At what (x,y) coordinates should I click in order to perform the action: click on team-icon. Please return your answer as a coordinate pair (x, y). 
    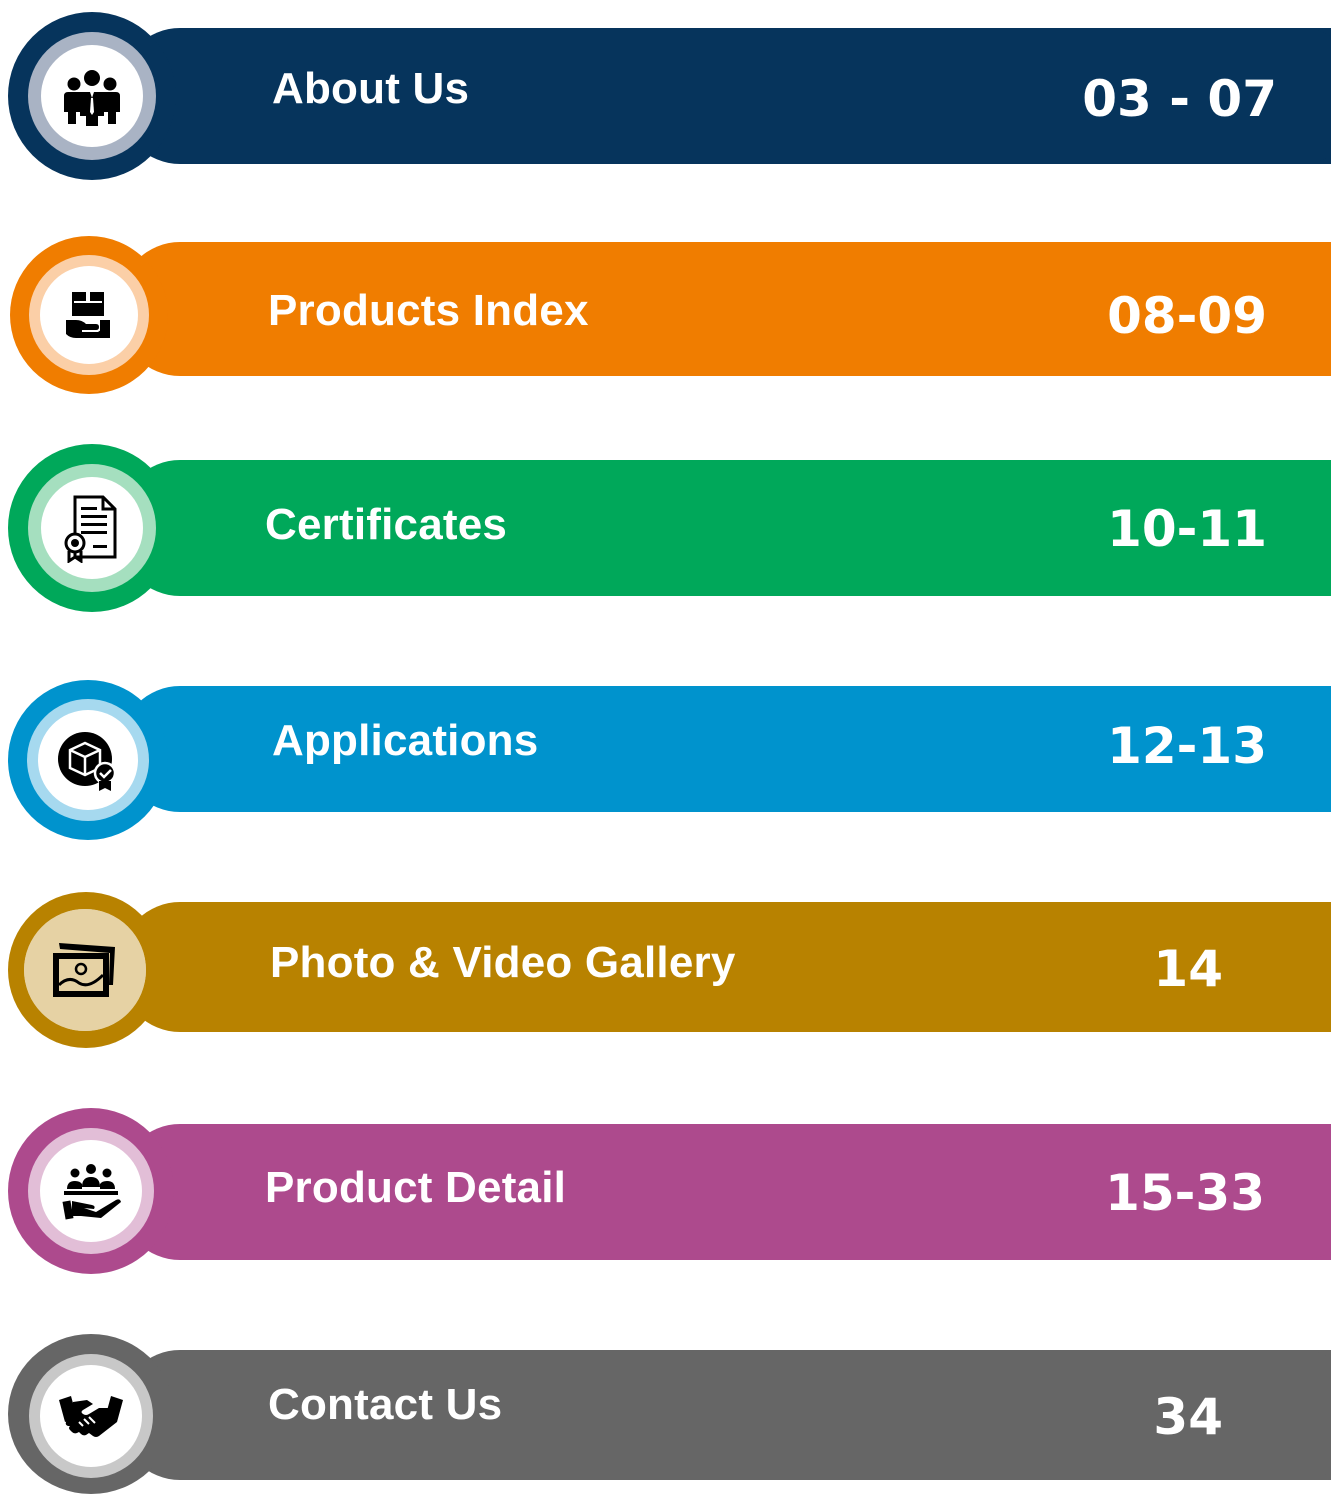
    Looking at the image, I should click on (92, 96).